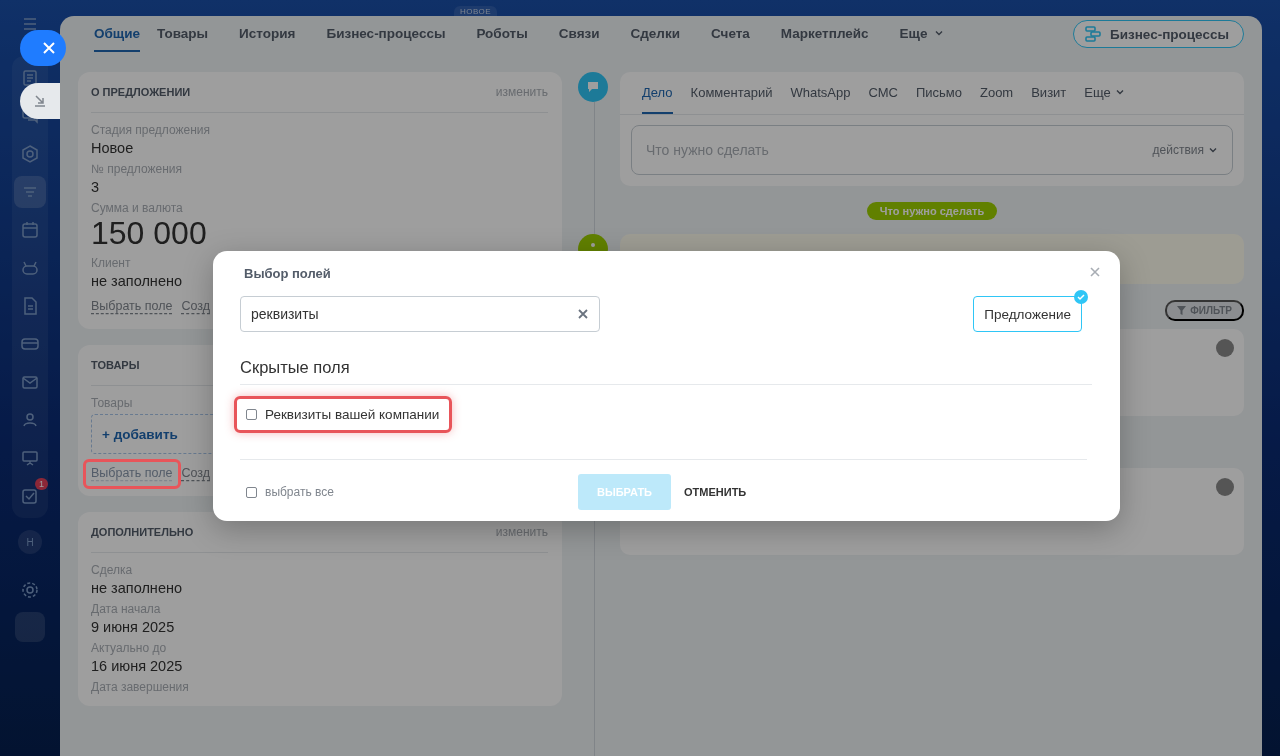 This screenshot has height=756, width=1280. Describe the element at coordinates (117, 34) in the screenshot. I see `tab: Общие` at that location.